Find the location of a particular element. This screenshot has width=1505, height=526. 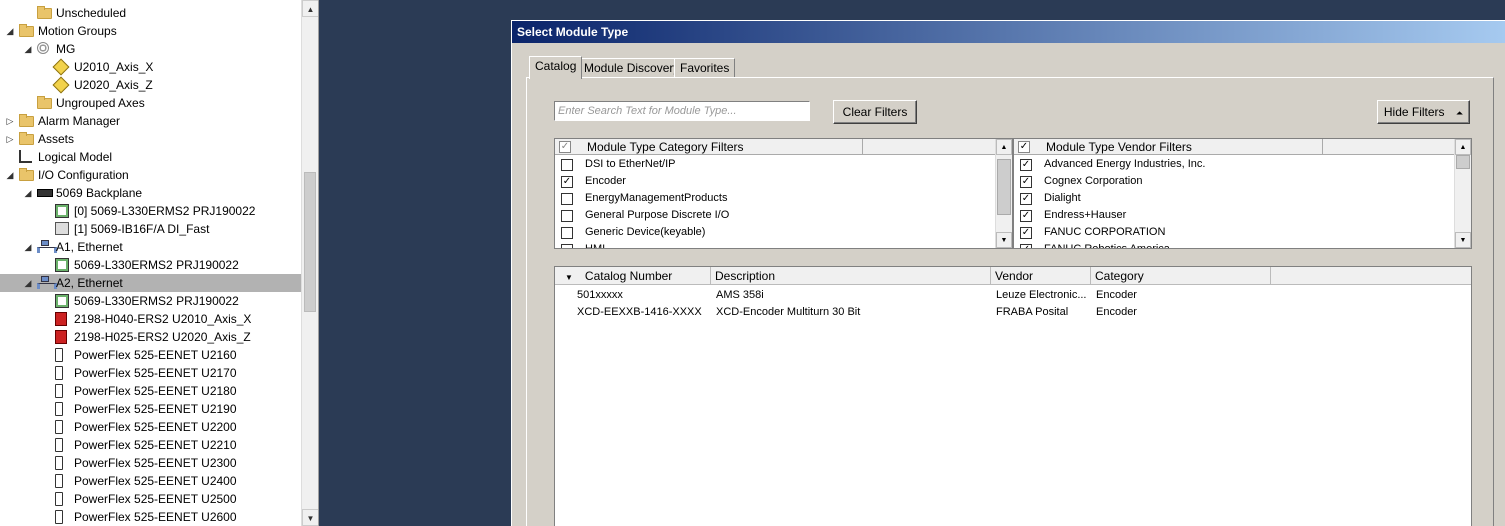

column-header-category: Category is located at coordinates (1181, 276).